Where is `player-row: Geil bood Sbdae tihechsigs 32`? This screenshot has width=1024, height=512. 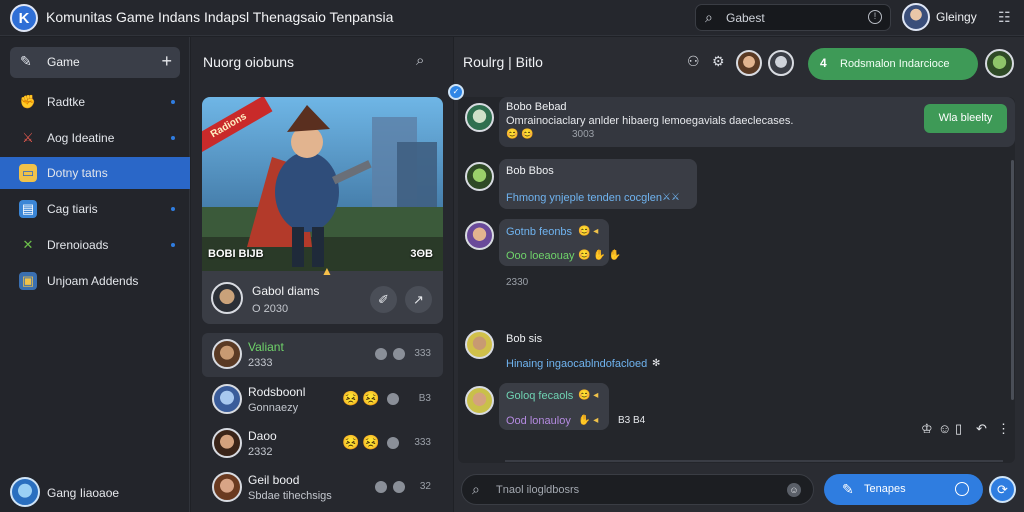 player-row: Geil bood Sbdae tihechsigs 32 is located at coordinates (322, 488).